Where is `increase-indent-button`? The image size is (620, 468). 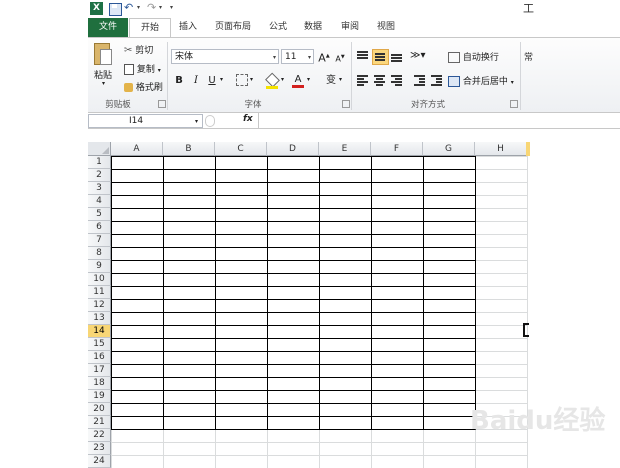
increase-indent-button is located at coordinates (436, 80).